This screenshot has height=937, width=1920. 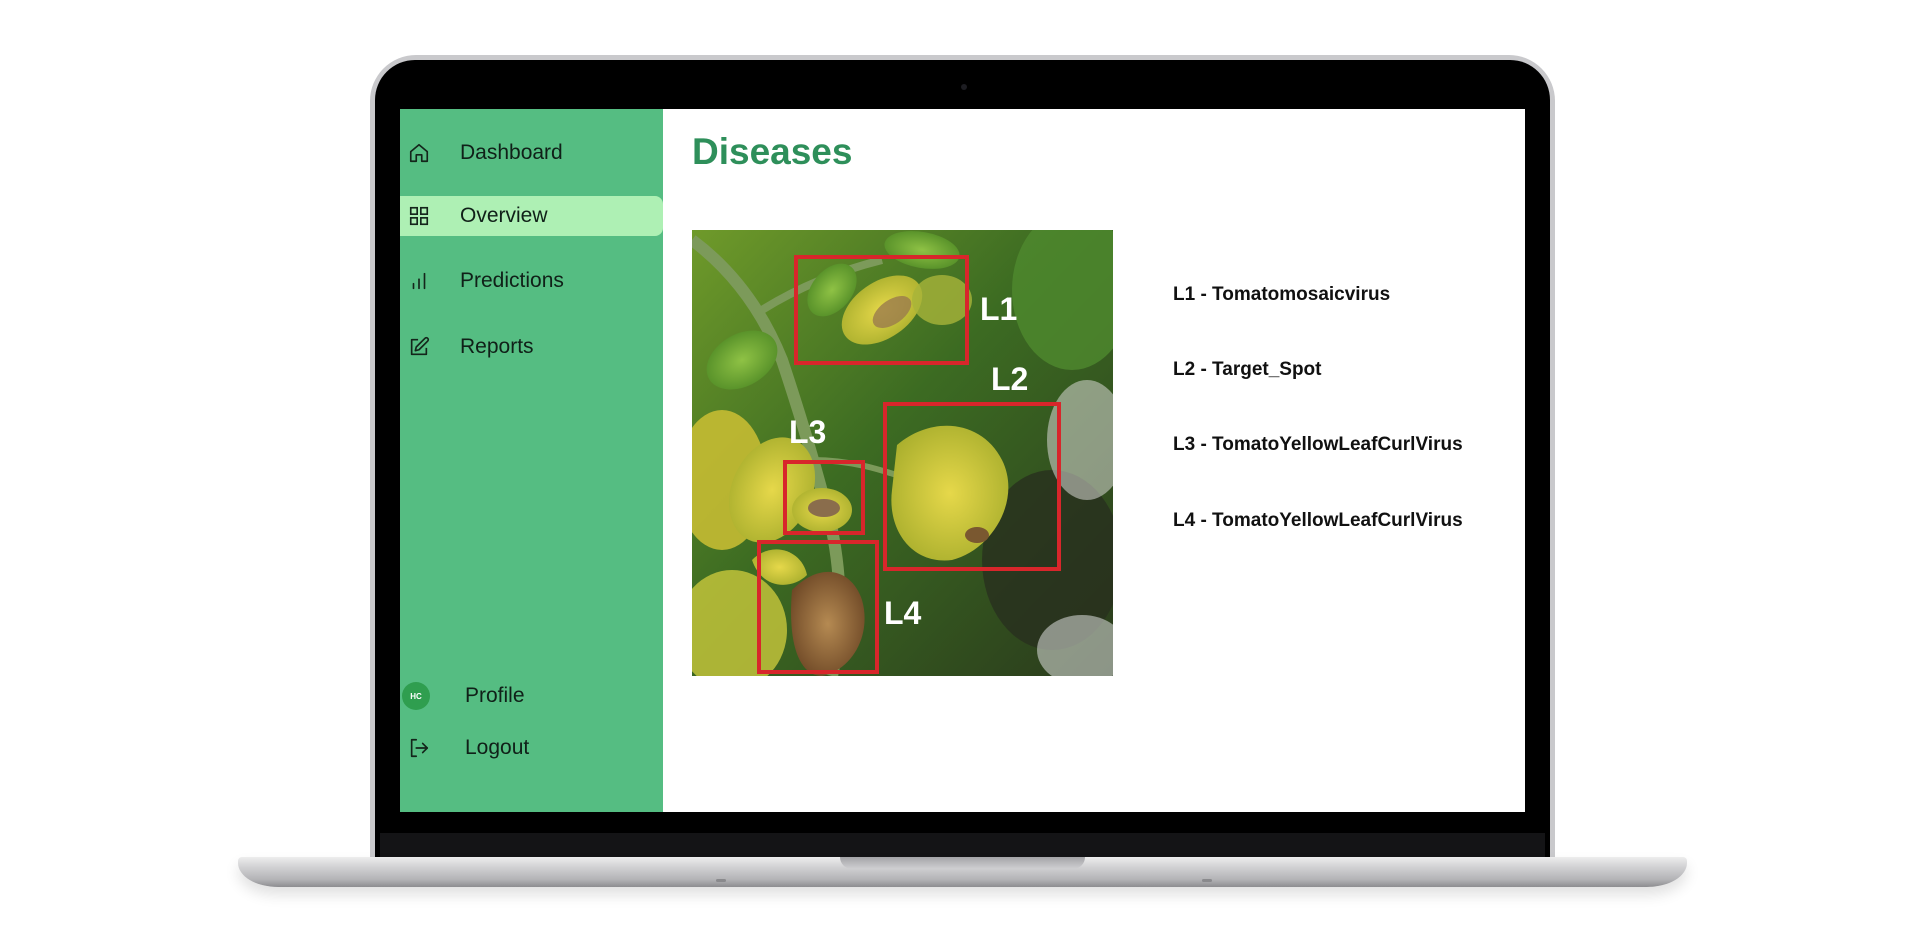 What do you see at coordinates (512, 280) in the screenshot?
I see `sidebar-item-label: Predictions` at bounding box center [512, 280].